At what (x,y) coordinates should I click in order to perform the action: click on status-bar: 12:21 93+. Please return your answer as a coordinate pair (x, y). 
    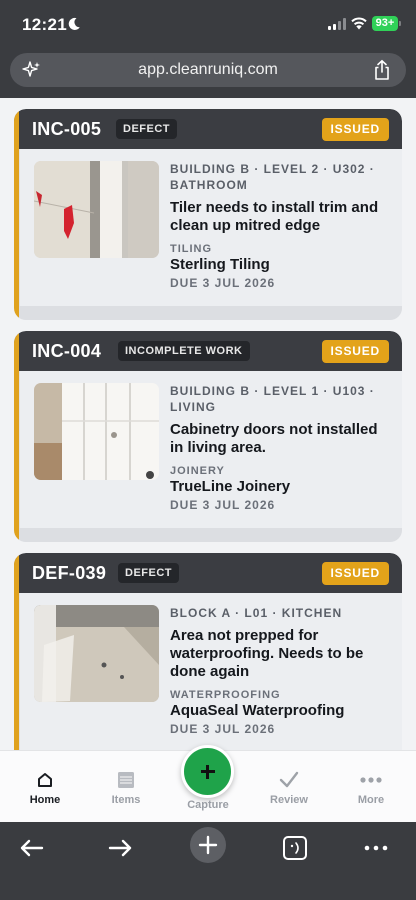
    Looking at the image, I should click on (208, 25).